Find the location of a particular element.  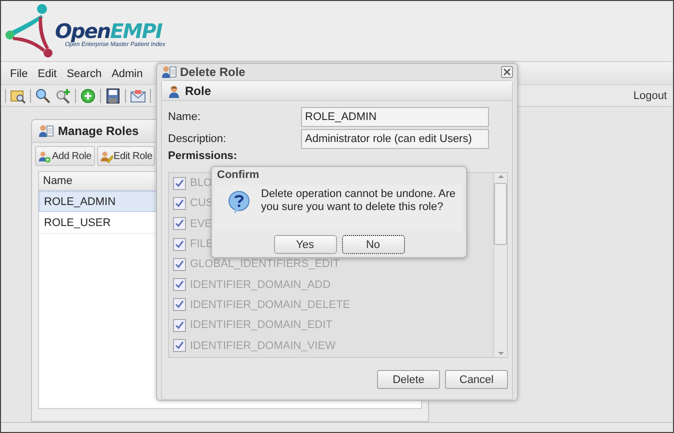

window-title: Delete Role is located at coordinates (213, 72).